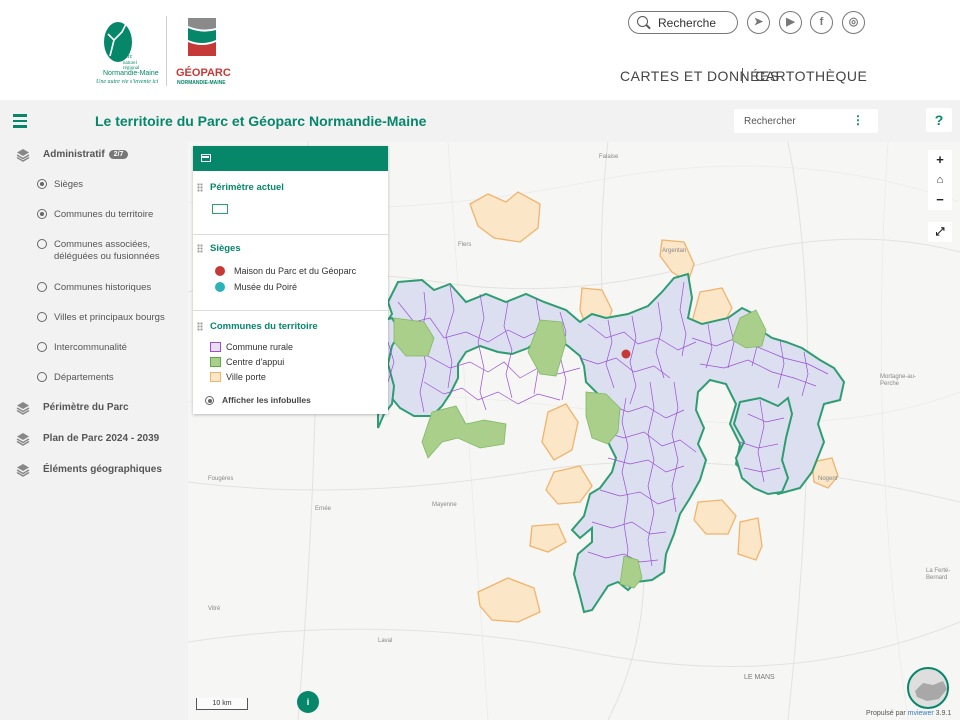  I want to click on place-label: Fougères, so click(221, 479).